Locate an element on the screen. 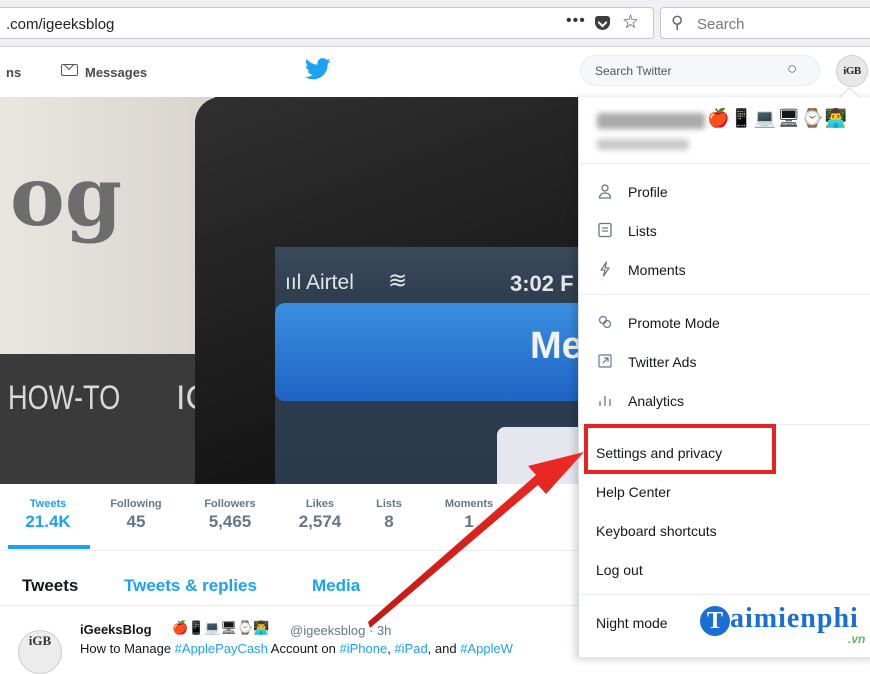  watermark-suffix: .vn is located at coordinates (857, 639).